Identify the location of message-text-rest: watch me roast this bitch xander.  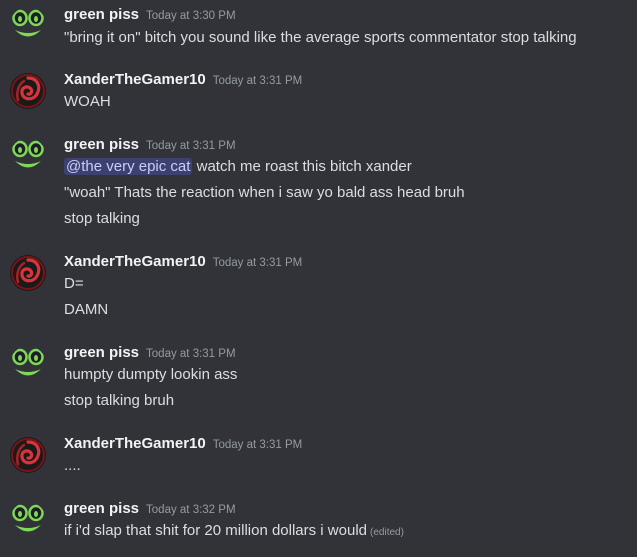
(302, 166).